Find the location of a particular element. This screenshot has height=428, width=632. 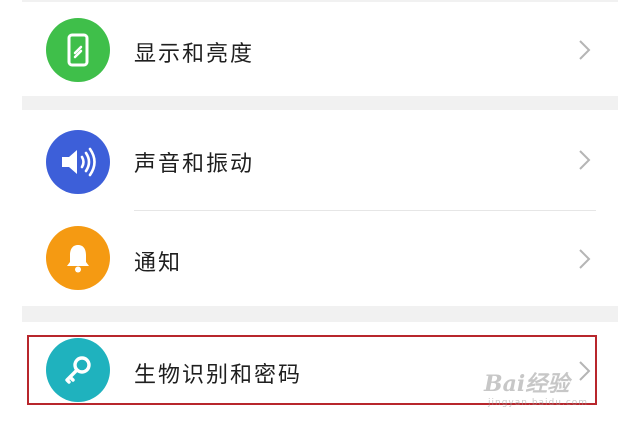

display-icon-badge is located at coordinates (78, 50).